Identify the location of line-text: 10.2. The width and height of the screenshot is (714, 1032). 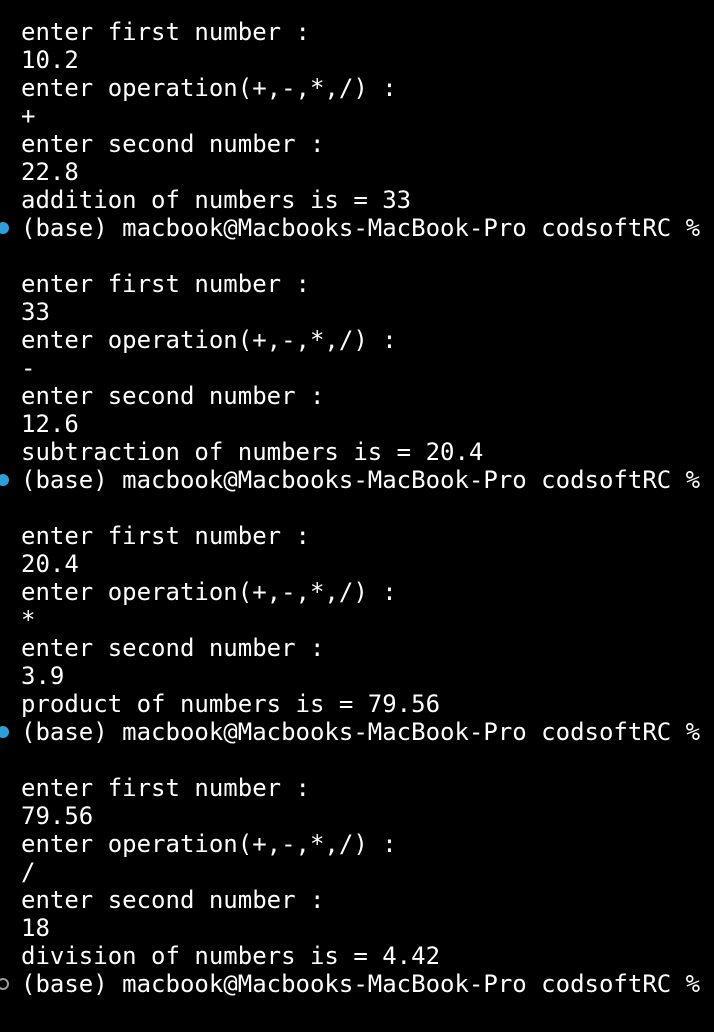
(50, 60).